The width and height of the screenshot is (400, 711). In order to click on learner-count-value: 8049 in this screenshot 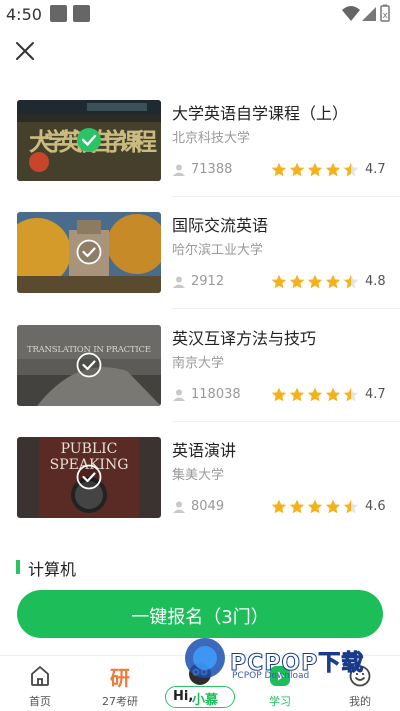, I will do `click(208, 506)`.